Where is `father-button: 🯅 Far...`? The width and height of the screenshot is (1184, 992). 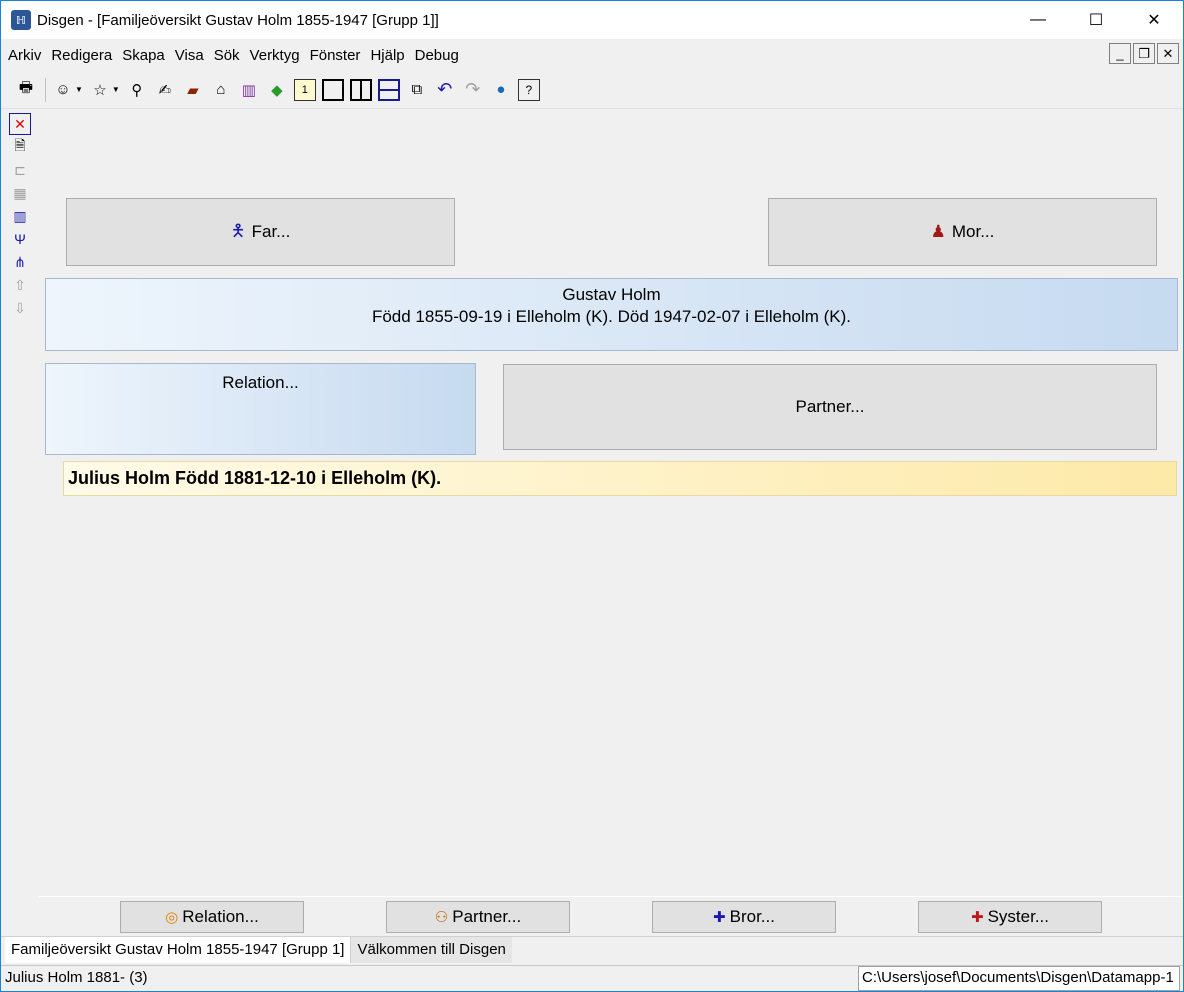
father-button: 🯅 Far... is located at coordinates (260, 232).